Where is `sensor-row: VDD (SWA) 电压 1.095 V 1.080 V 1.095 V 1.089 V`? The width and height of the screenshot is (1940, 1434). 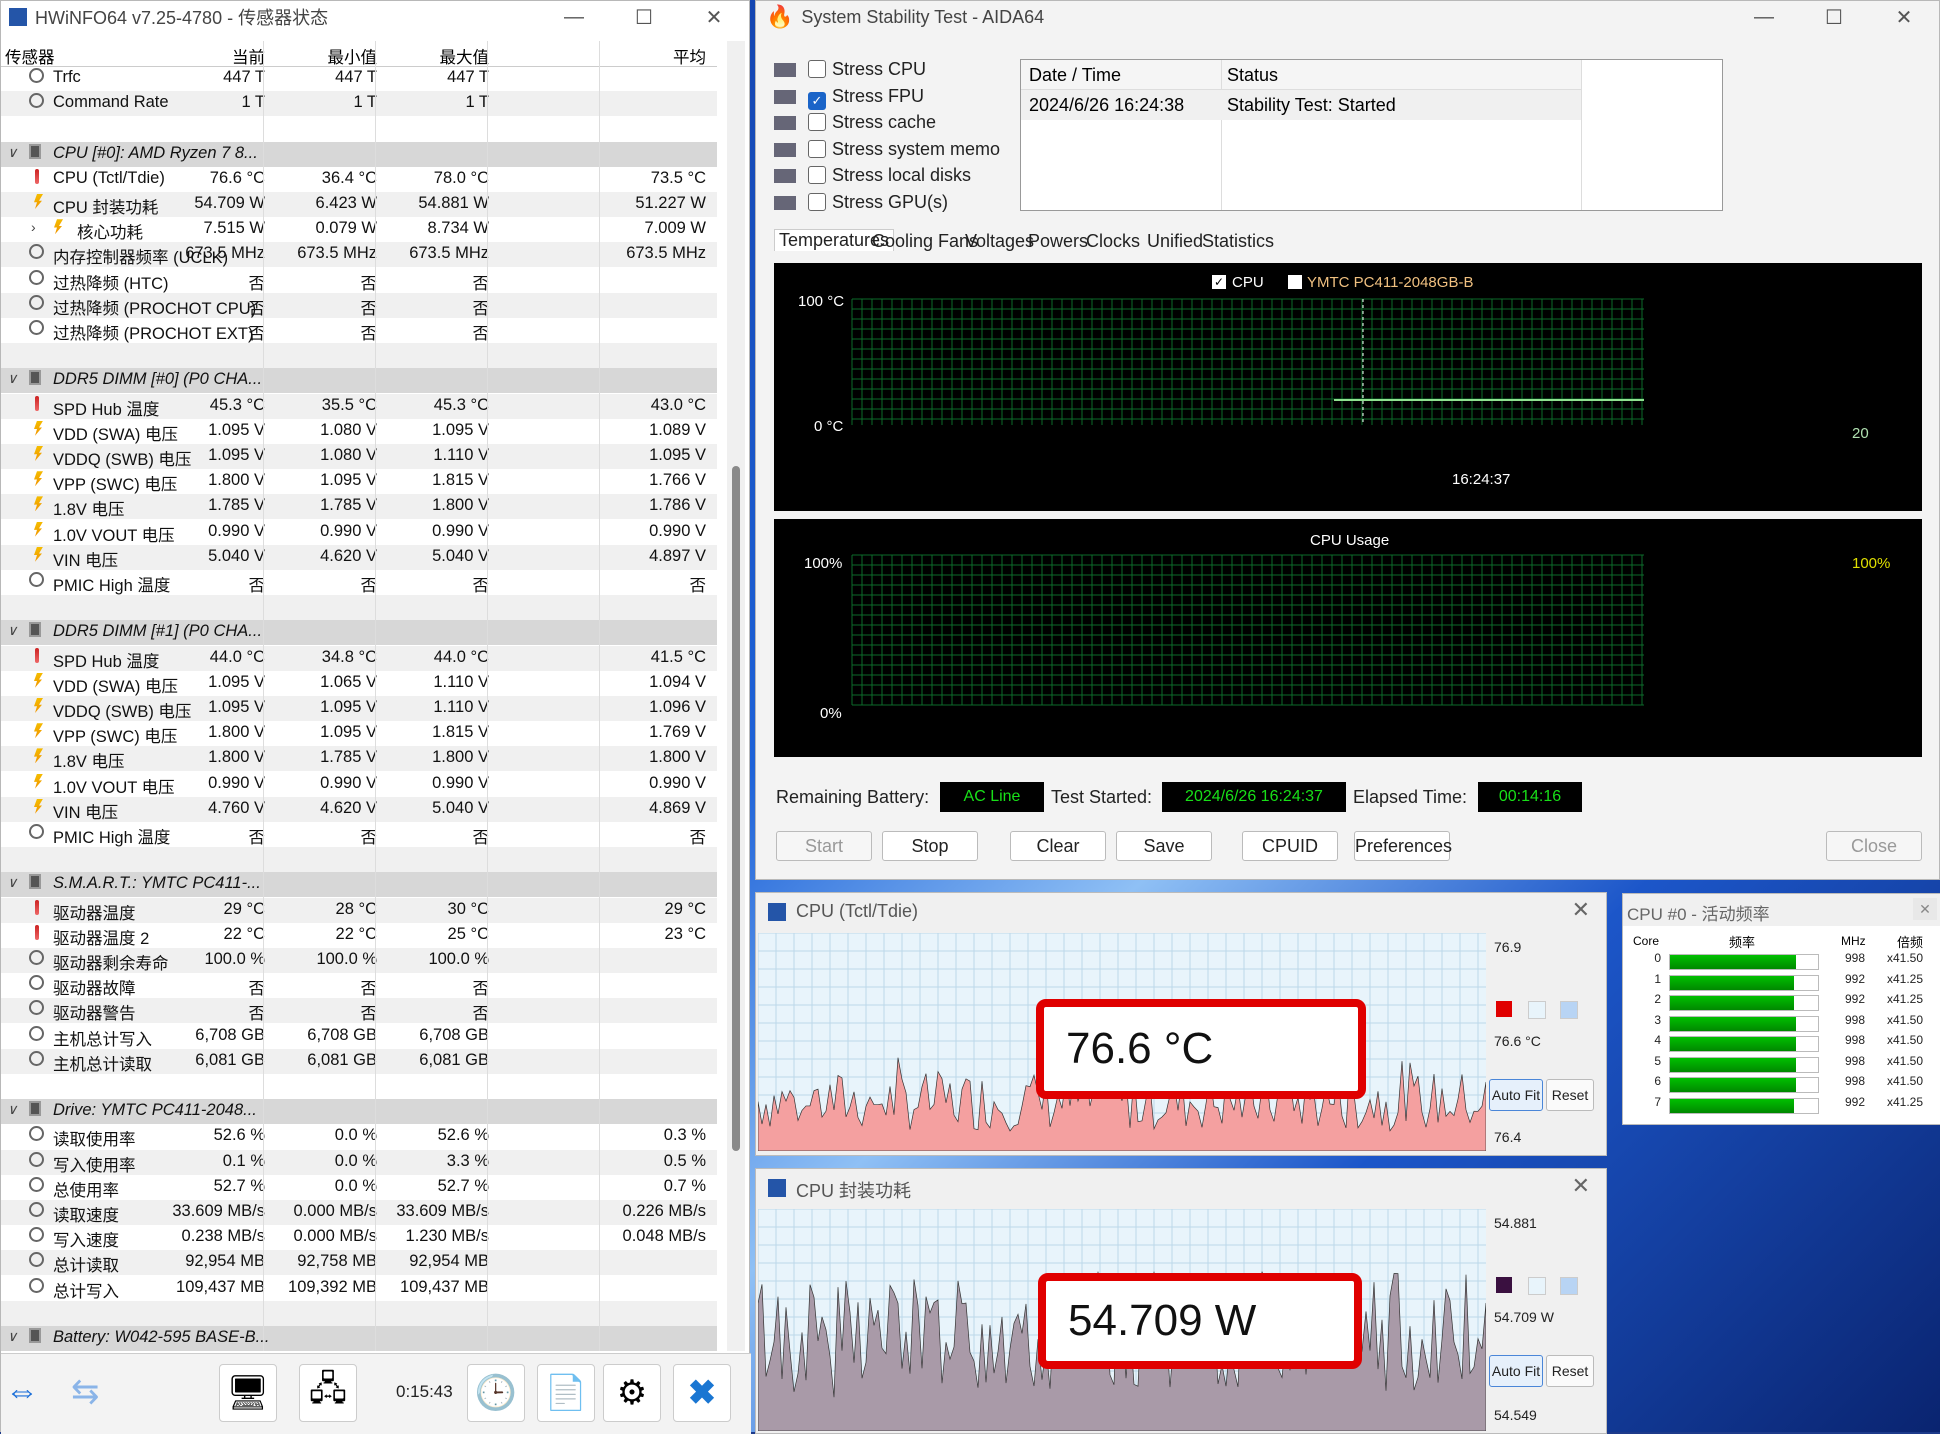
sensor-row: VDD (SWA) 电压 1.095 V 1.080 V 1.095 V 1.089 V is located at coordinates (359, 431).